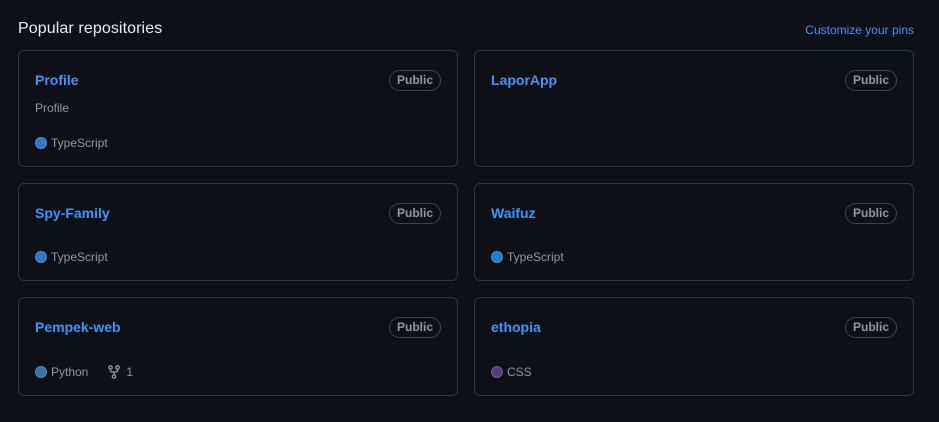  I want to click on repo-name-link: Pempek-web, so click(78, 327).